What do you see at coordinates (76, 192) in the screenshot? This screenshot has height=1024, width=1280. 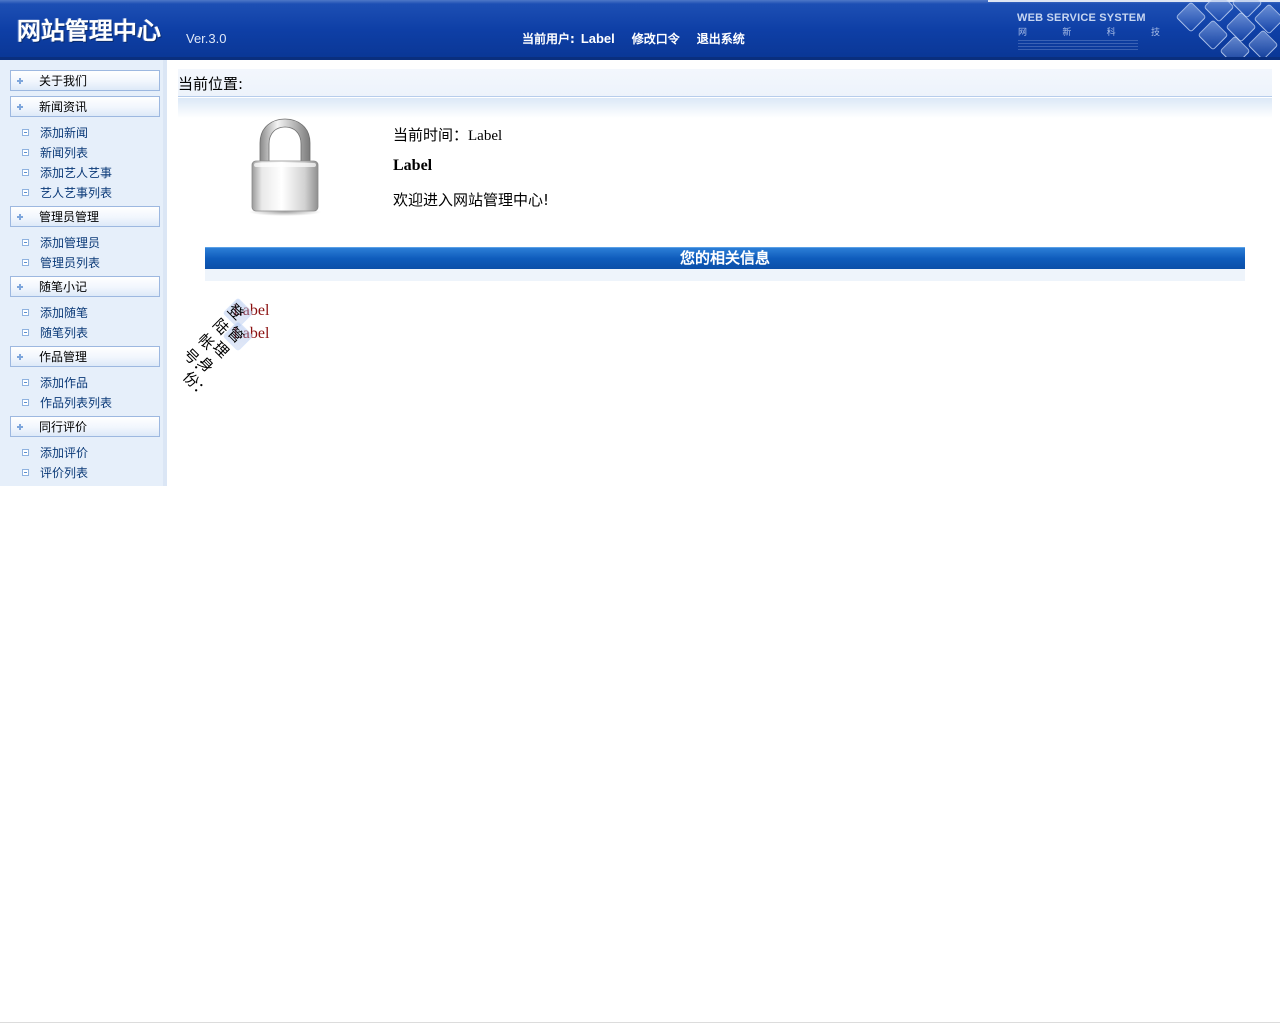 I see `menu-item-label: 艺人艺事列表` at bounding box center [76, 192].